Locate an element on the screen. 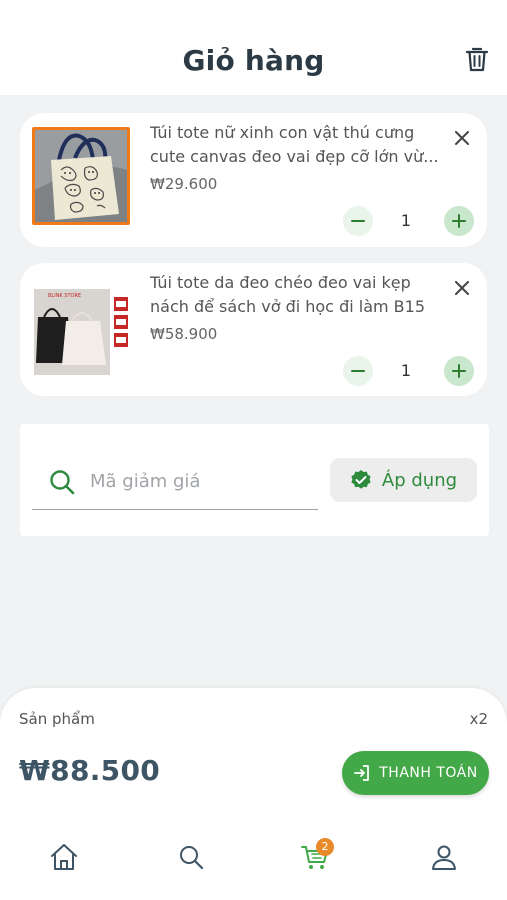 The image size is (507, 900). login-icon is located at coordinates (362, 773).